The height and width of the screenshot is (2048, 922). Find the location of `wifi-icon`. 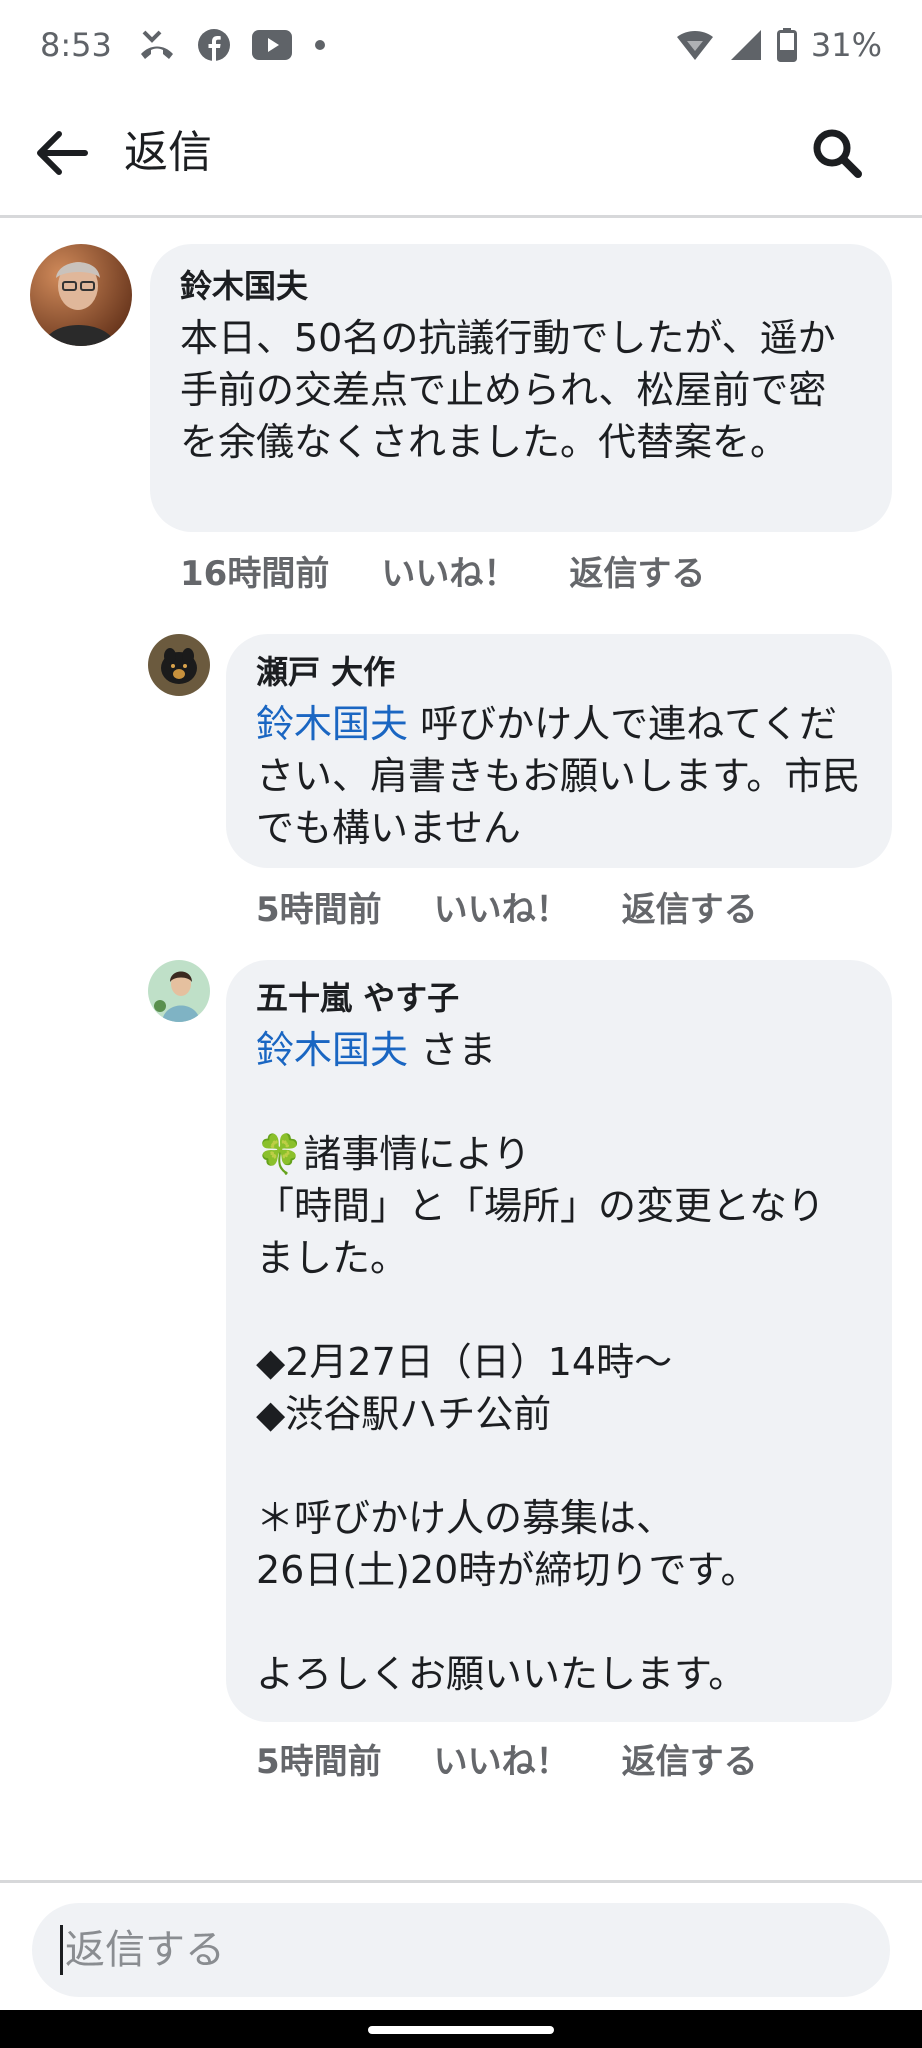

wifi-icon is located at coordinates (695, 45).